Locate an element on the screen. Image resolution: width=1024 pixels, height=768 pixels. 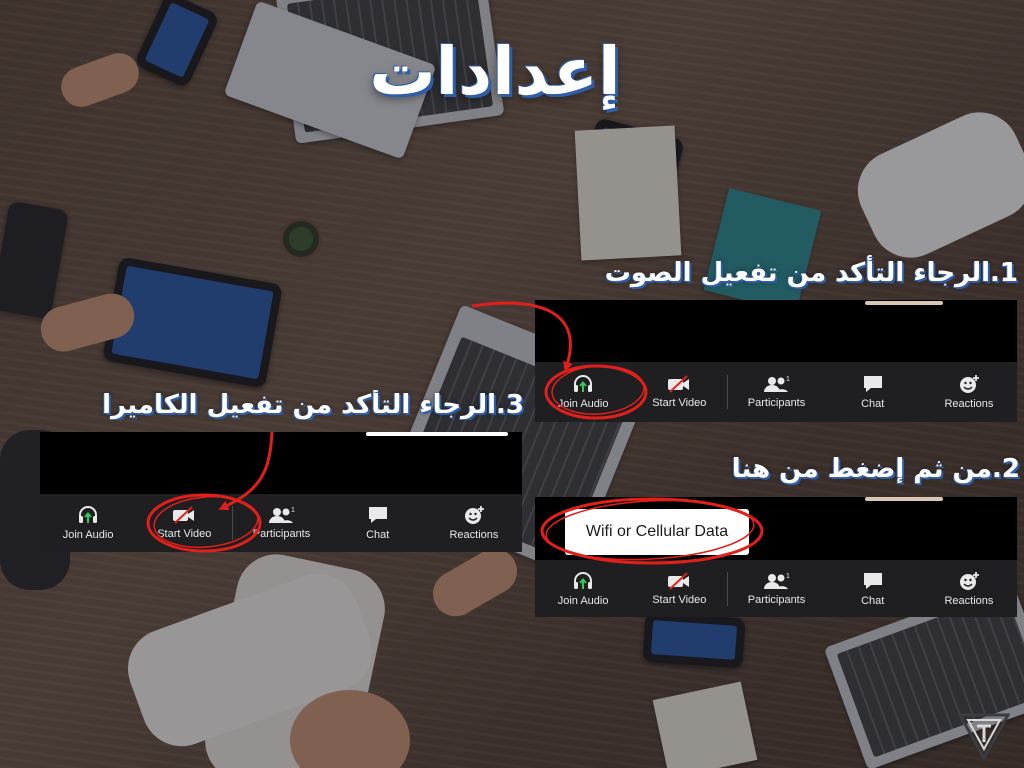
triangle-logo is located at coordinates (984, 736).